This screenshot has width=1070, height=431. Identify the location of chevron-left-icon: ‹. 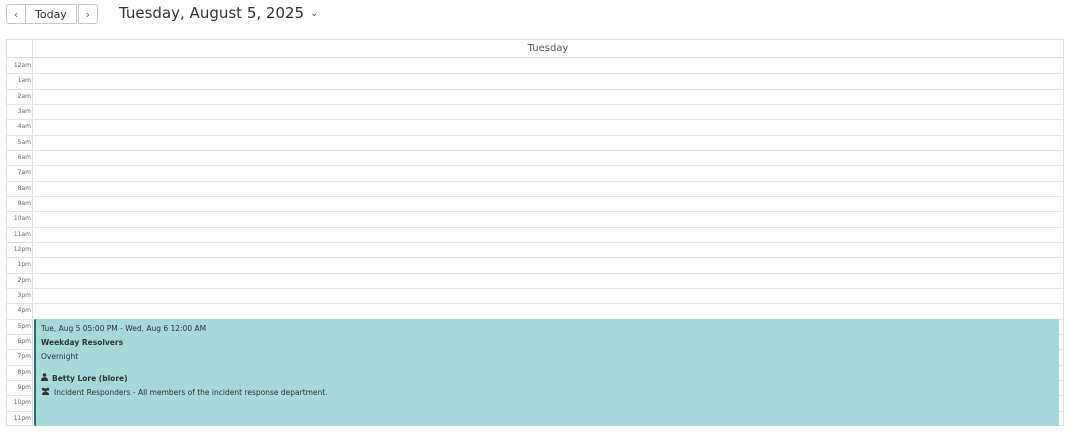
(16, 14).